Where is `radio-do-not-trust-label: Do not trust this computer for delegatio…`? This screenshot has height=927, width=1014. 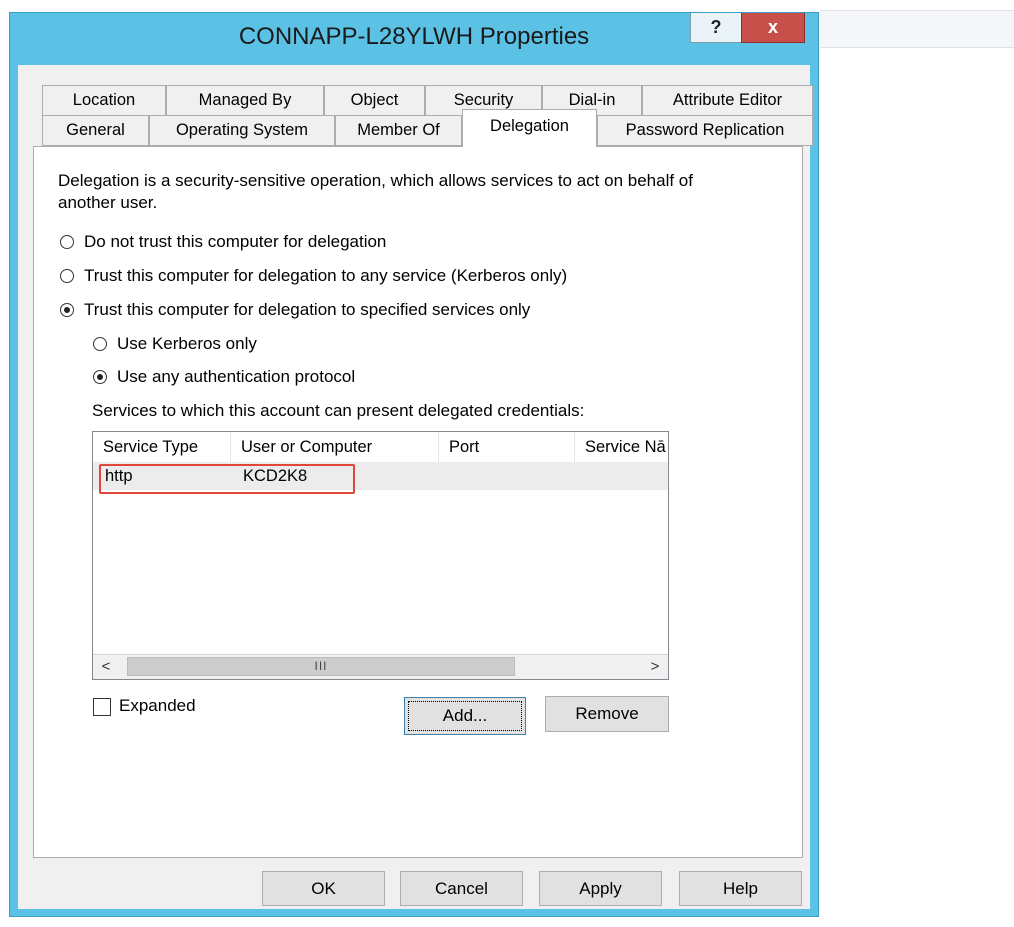
radio-do-not-trust-label: Do not trust this computer for delegatio… is located at coordinates (235, 242).